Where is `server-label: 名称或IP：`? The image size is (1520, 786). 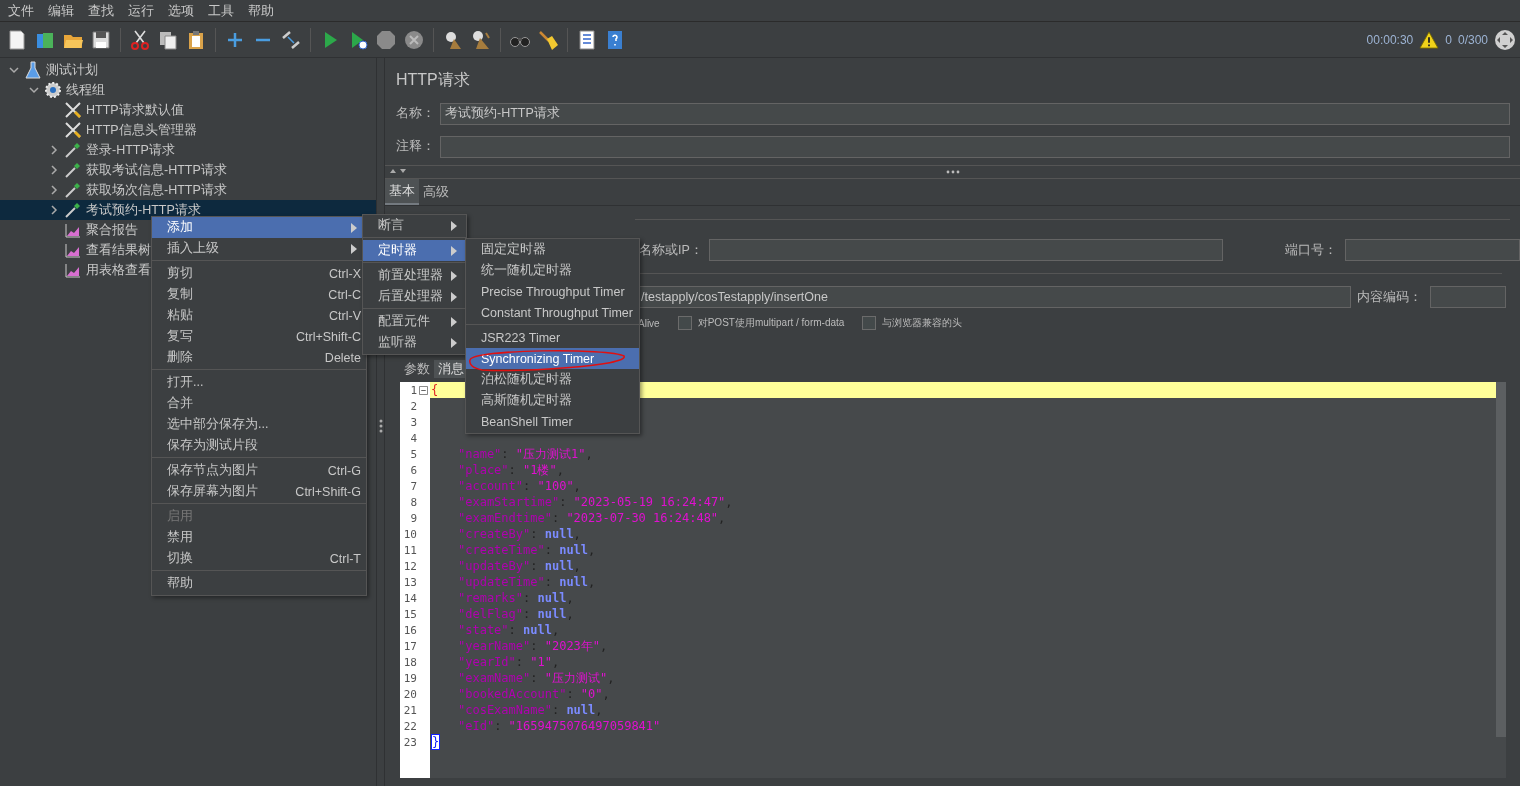 server-label: 名称或IP： is located at coordinates (671, 250).